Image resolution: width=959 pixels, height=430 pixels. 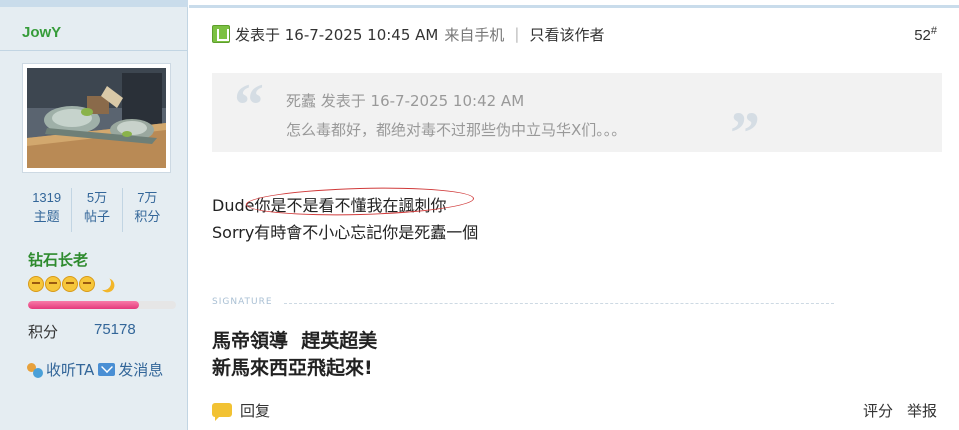 I want to click on reply-bubble-icon, so click(x=222, y=412).